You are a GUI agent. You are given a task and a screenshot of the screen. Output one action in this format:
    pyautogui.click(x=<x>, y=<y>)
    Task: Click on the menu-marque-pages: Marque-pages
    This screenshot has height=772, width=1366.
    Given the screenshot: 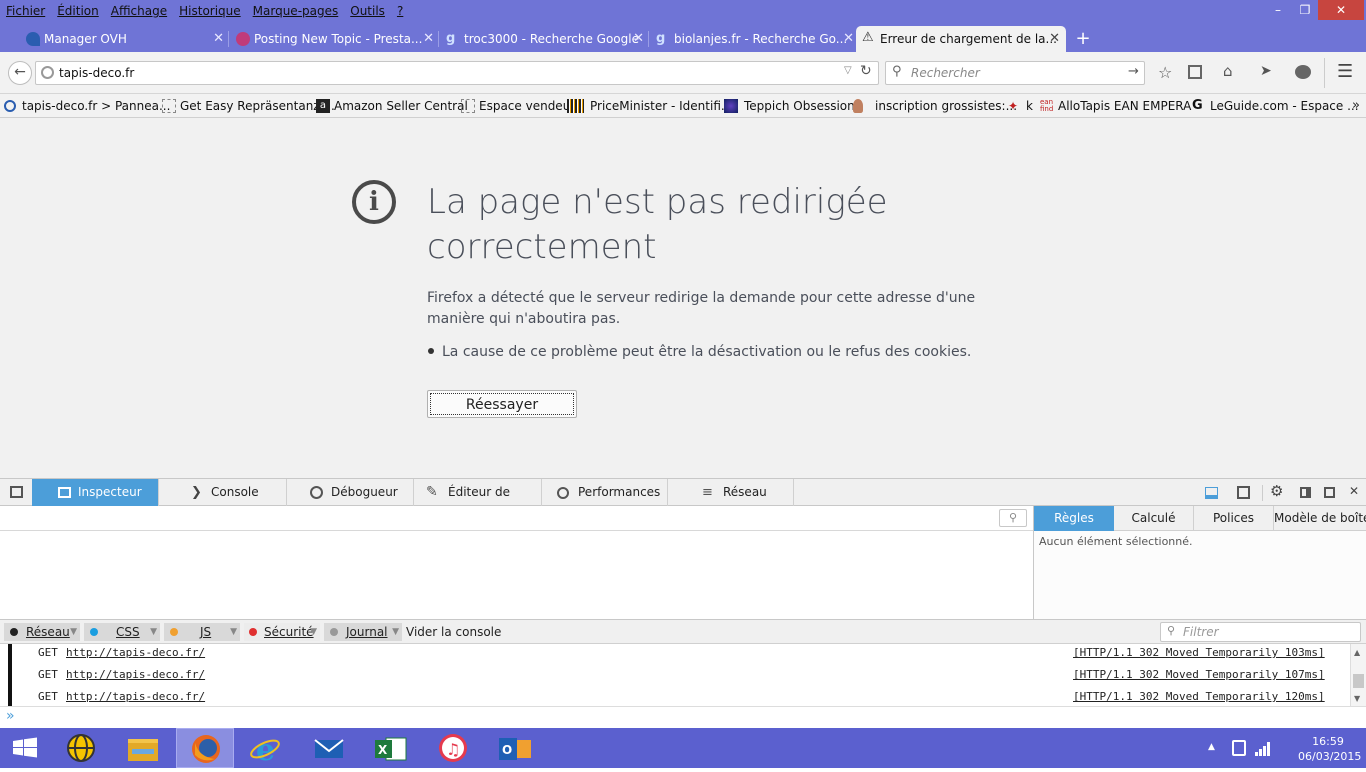 What is the action you would take?
    pyautogui.click(x=296, y=10)
    